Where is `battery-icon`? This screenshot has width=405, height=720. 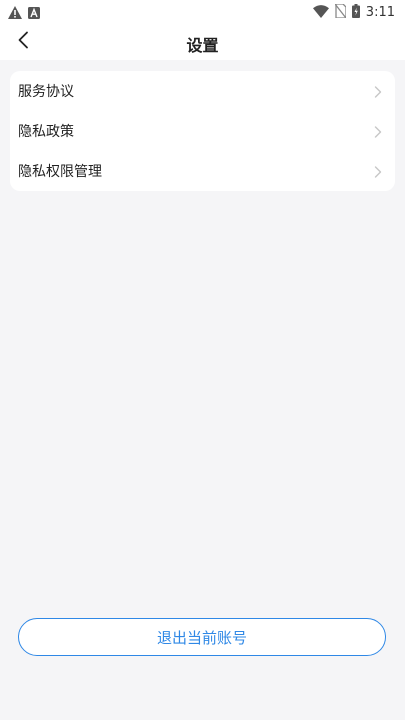
battery-icon is located at coordinates (355, 12).